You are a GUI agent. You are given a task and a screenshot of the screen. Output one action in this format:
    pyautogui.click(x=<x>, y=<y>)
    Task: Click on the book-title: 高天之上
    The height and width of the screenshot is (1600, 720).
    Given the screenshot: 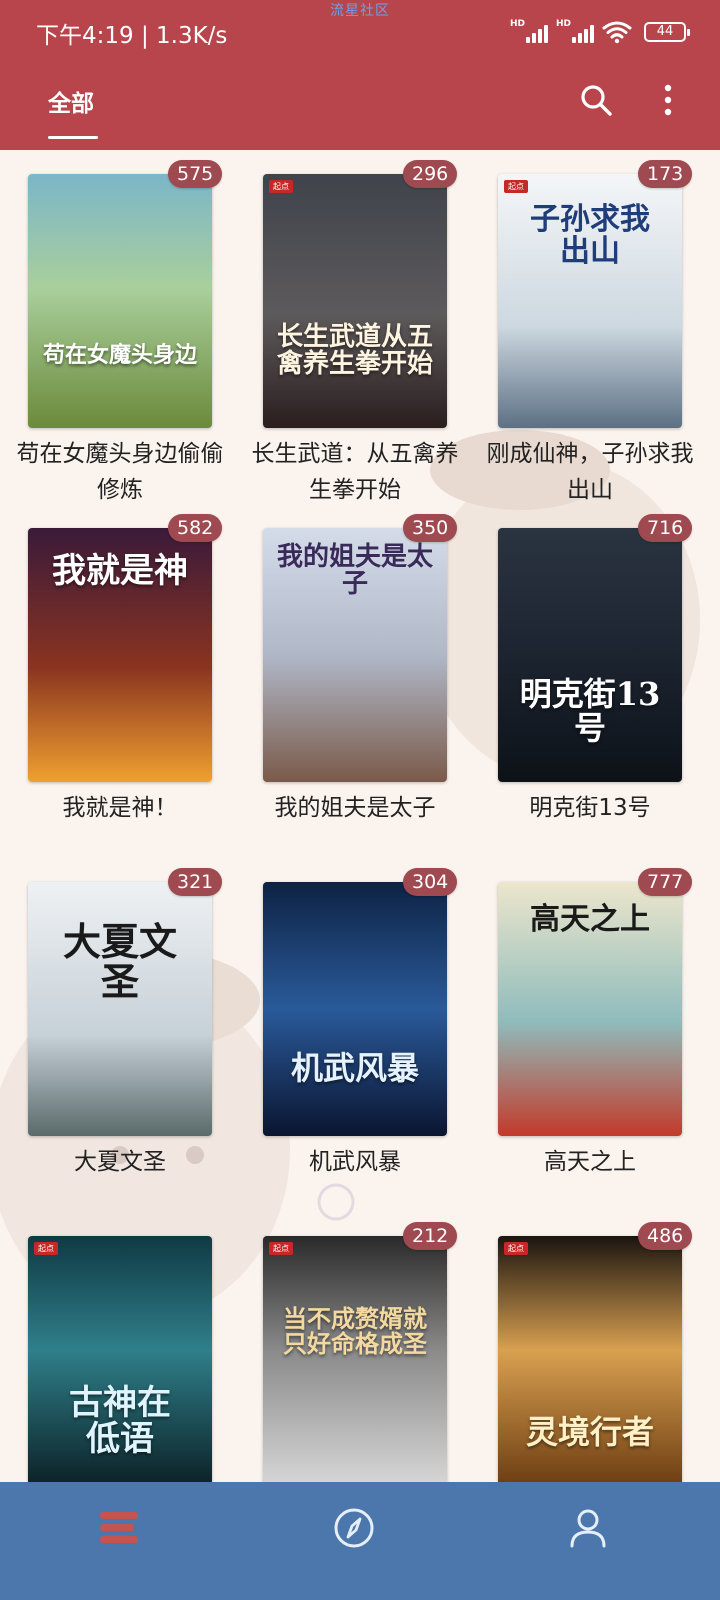 What is the action you would take?
    pyautogui.click(x=590, y=1162)
    